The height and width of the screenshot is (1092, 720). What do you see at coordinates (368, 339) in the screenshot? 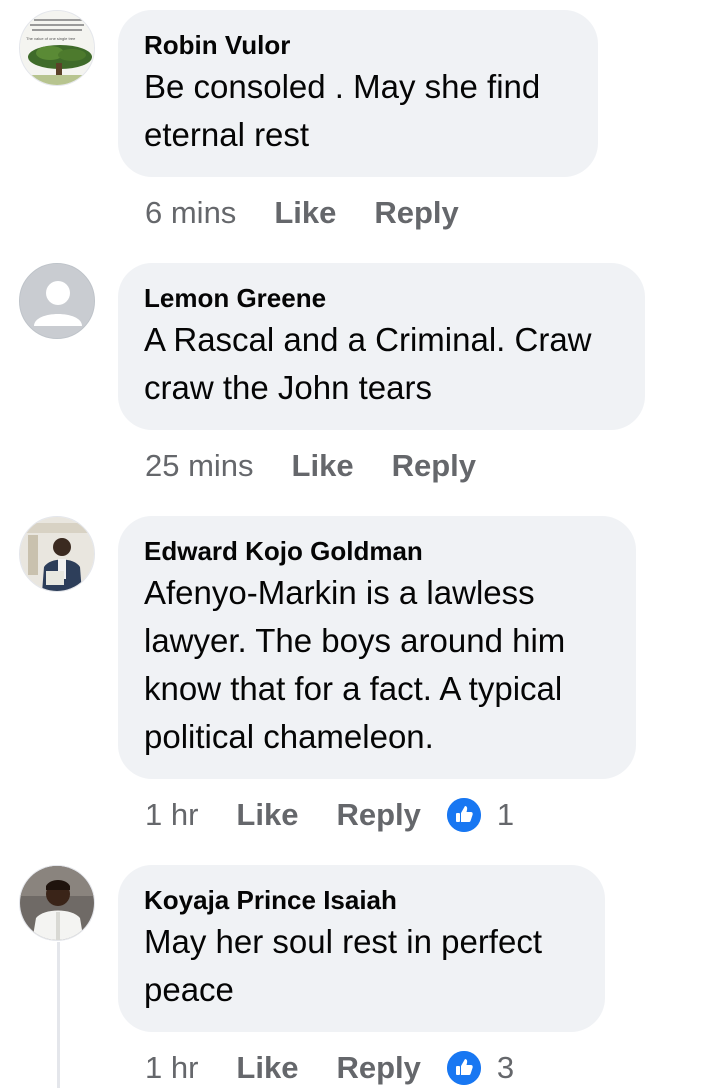
I see `comment-text-line: A Rascal and a Criminal. Craw` at bounding box center [368, 339].